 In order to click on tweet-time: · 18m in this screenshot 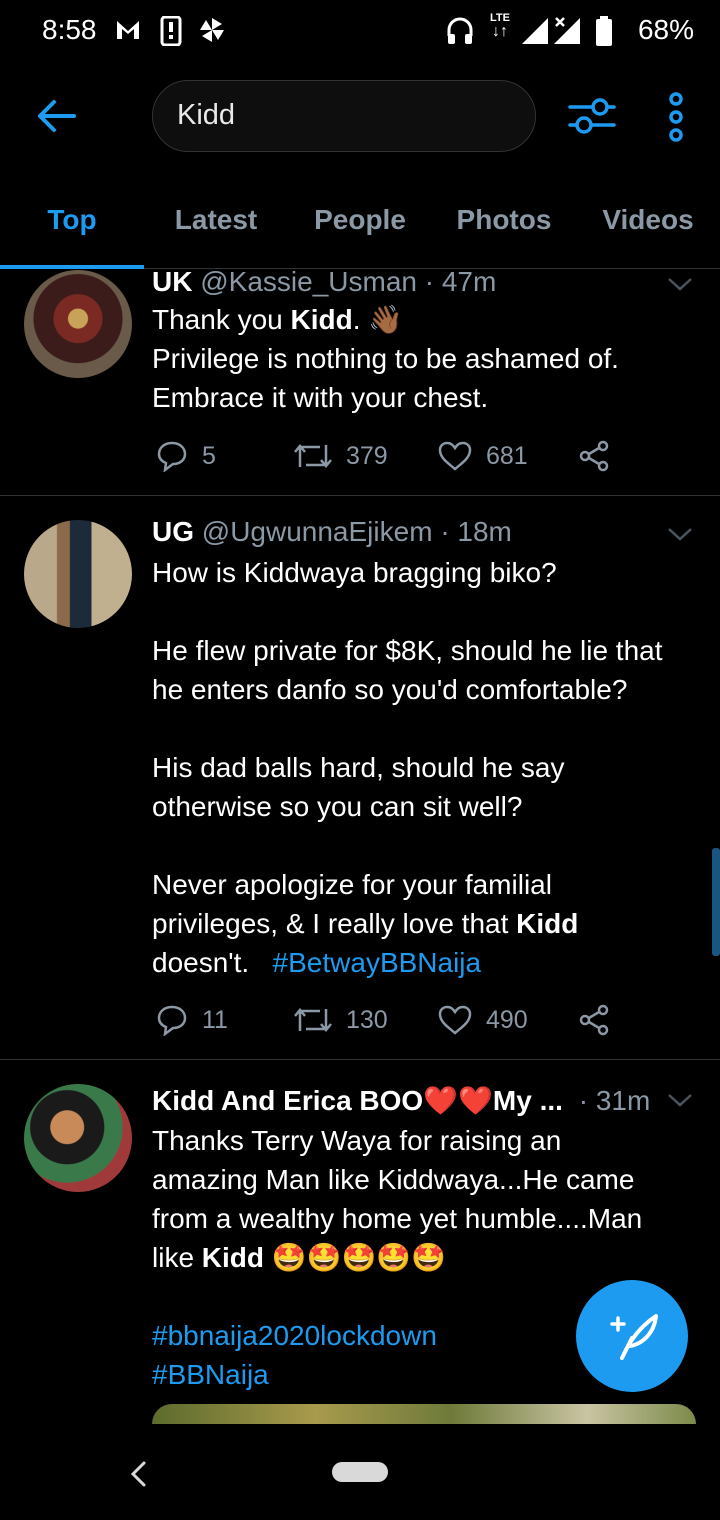, I will do `click(476, 531)`.